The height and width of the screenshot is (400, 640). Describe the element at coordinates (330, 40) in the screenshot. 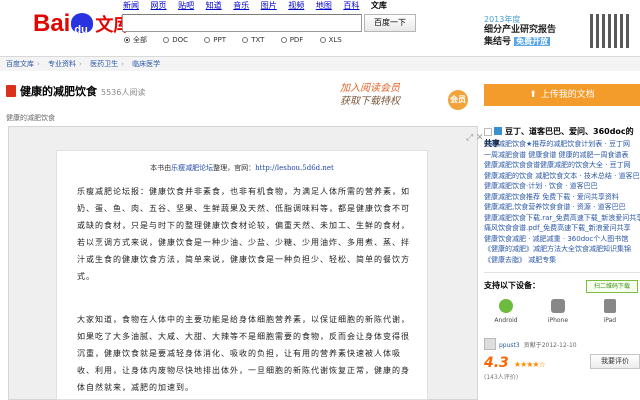

I see `filter-xls: XLS` at that location.